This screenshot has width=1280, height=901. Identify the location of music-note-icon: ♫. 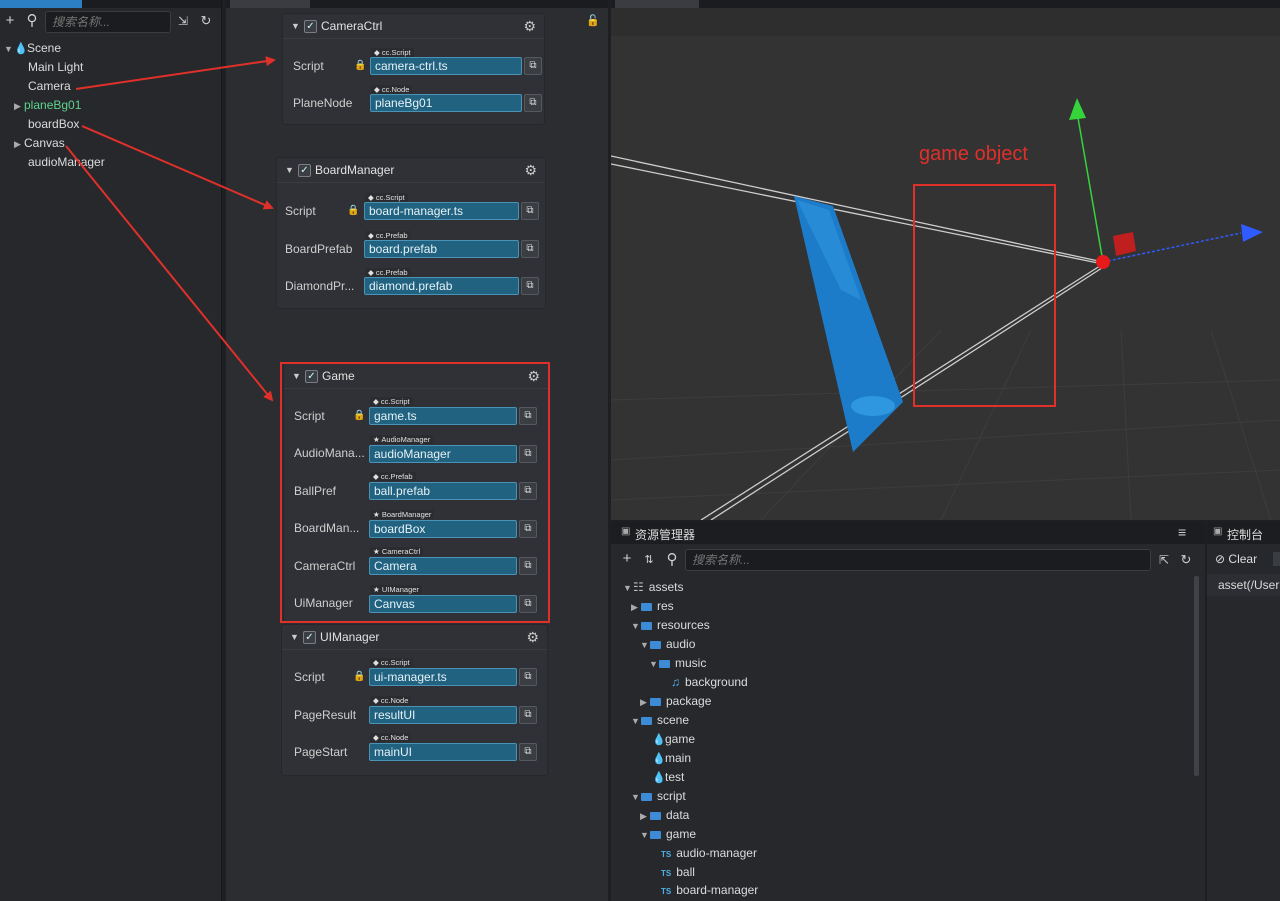
(675, 682).